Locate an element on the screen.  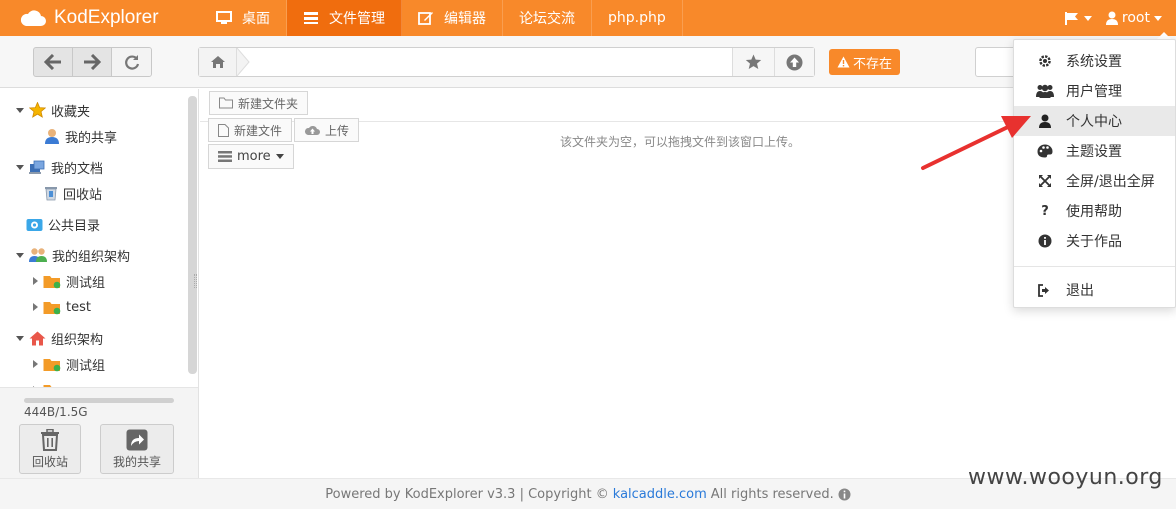
quota-bar is located at coordinates (99, 400).